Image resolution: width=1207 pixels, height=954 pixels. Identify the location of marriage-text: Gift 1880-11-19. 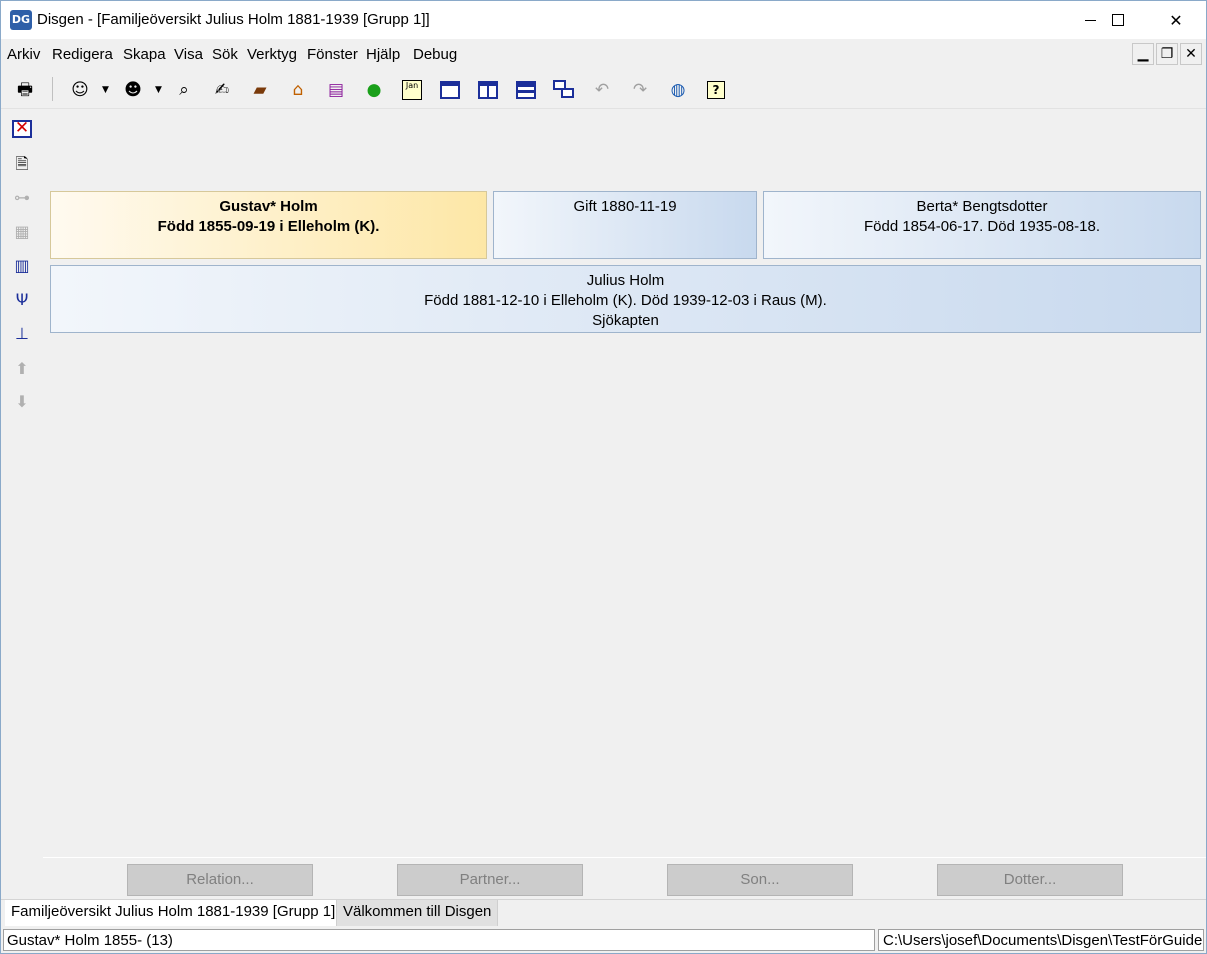
(625, 206).